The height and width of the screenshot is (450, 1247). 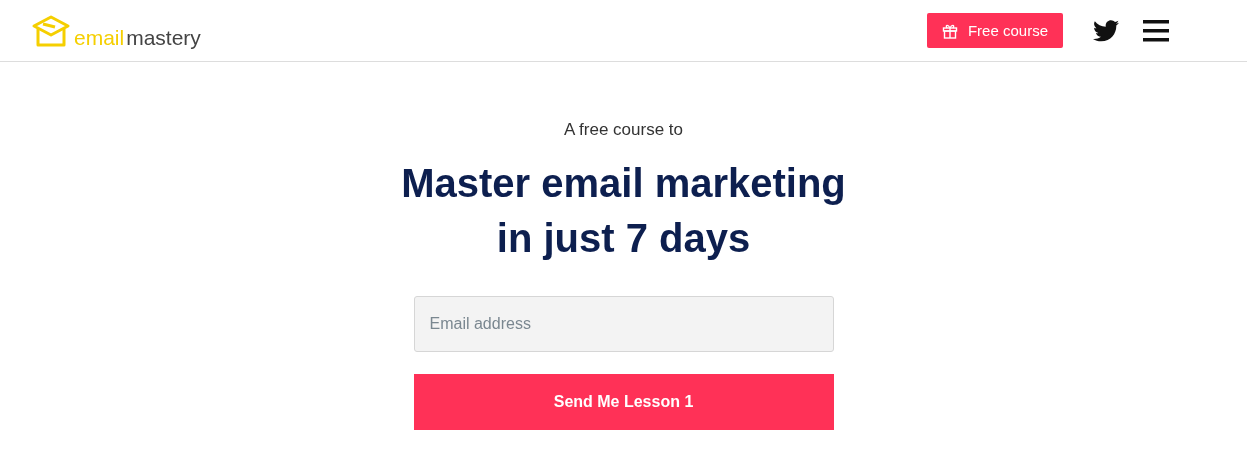 I want to click on gift-icon, so click(x=949, y=30).